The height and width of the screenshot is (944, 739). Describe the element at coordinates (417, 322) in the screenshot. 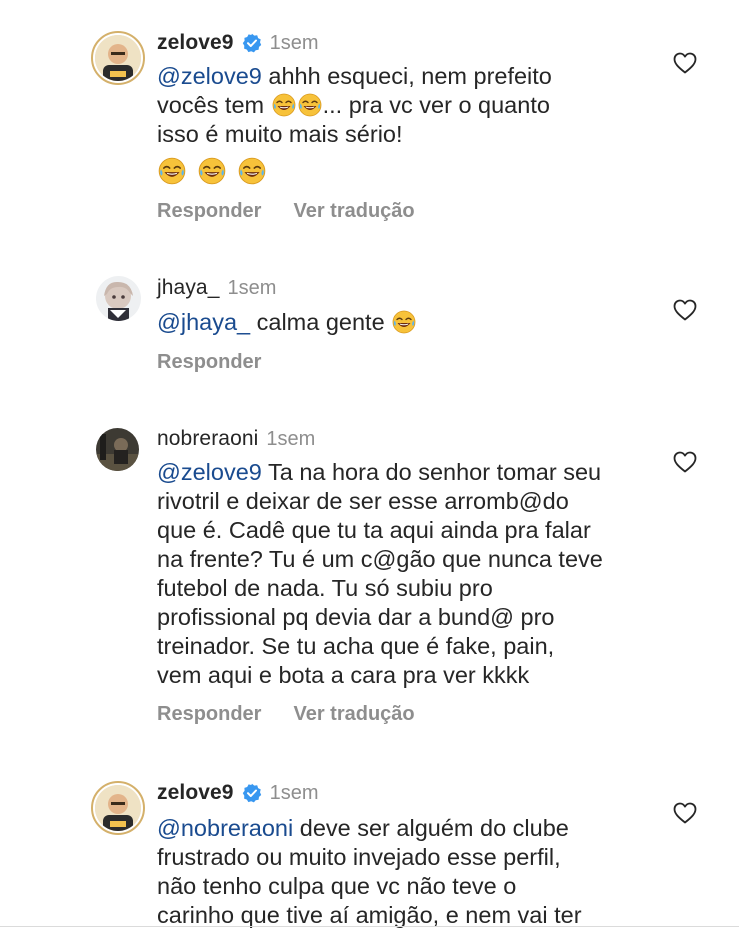

I see `comment-text: @jhaya_ calma gente` at that location.